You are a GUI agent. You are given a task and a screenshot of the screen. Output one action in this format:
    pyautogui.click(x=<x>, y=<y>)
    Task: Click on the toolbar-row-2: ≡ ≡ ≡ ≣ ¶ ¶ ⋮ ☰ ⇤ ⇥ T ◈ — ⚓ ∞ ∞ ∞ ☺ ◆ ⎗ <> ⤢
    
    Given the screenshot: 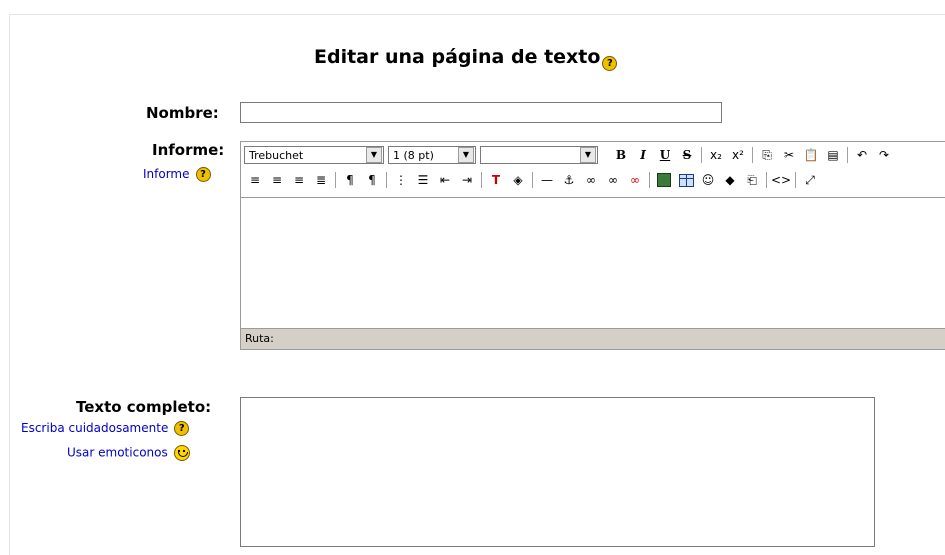 What is the action you would take?
    pyautogui.click(x=532, y=180)
    